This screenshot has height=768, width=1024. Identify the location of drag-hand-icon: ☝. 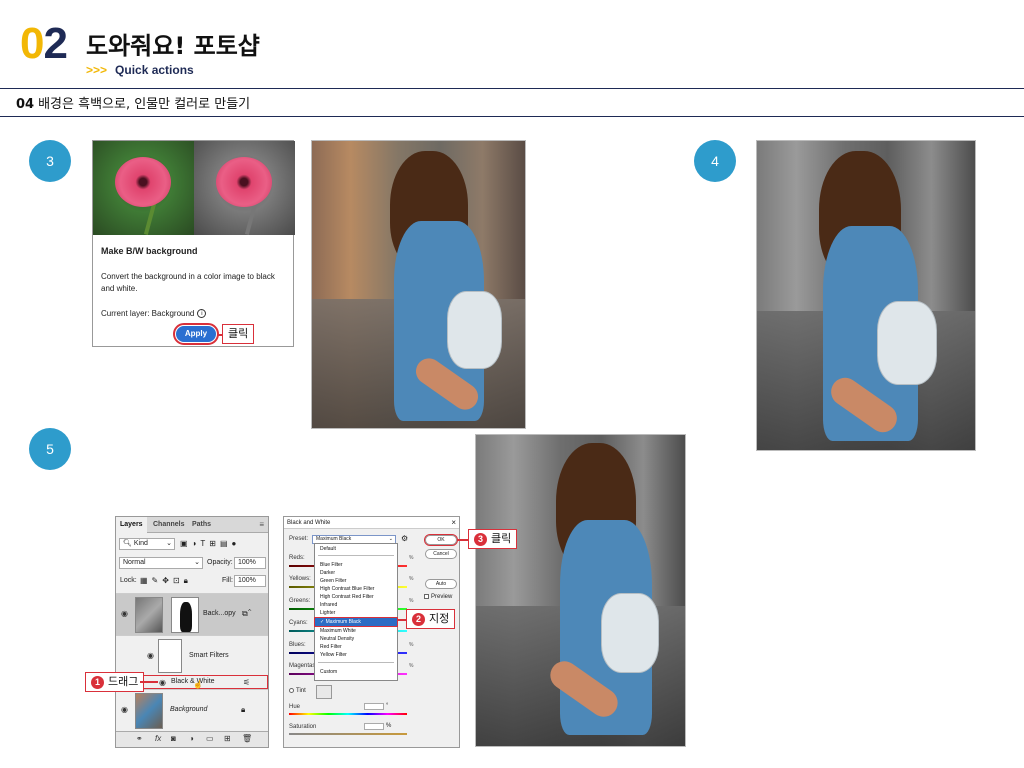
(198, 684).